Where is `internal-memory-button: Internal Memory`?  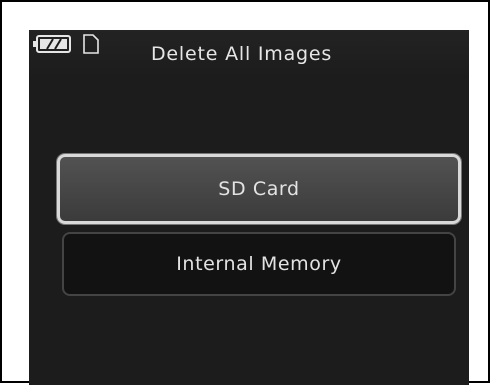
internal-memory-button: Internal Memory is located at coordinates (259, 264).